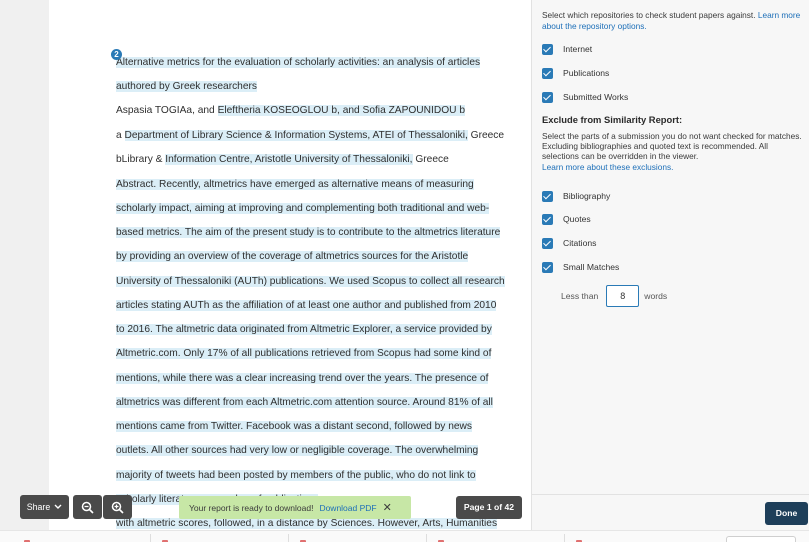 The image size is (809, 542). What do you see at coordinates (38, 507) in the screenshot?
I see `share-label: Share` at bounding box center [38, 507].